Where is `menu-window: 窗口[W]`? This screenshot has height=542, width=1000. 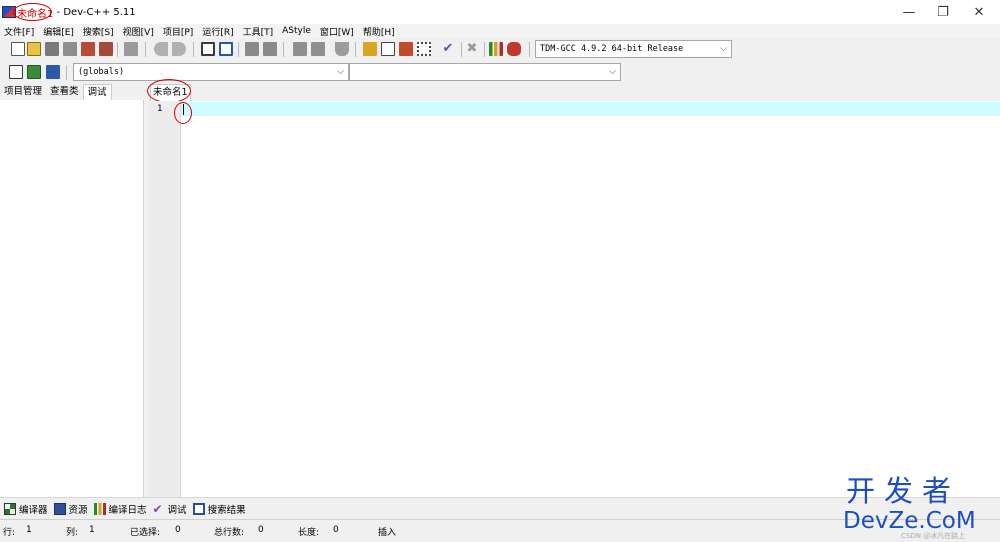
menu-window: 窗口[W] is located at coordinates (337, 31).